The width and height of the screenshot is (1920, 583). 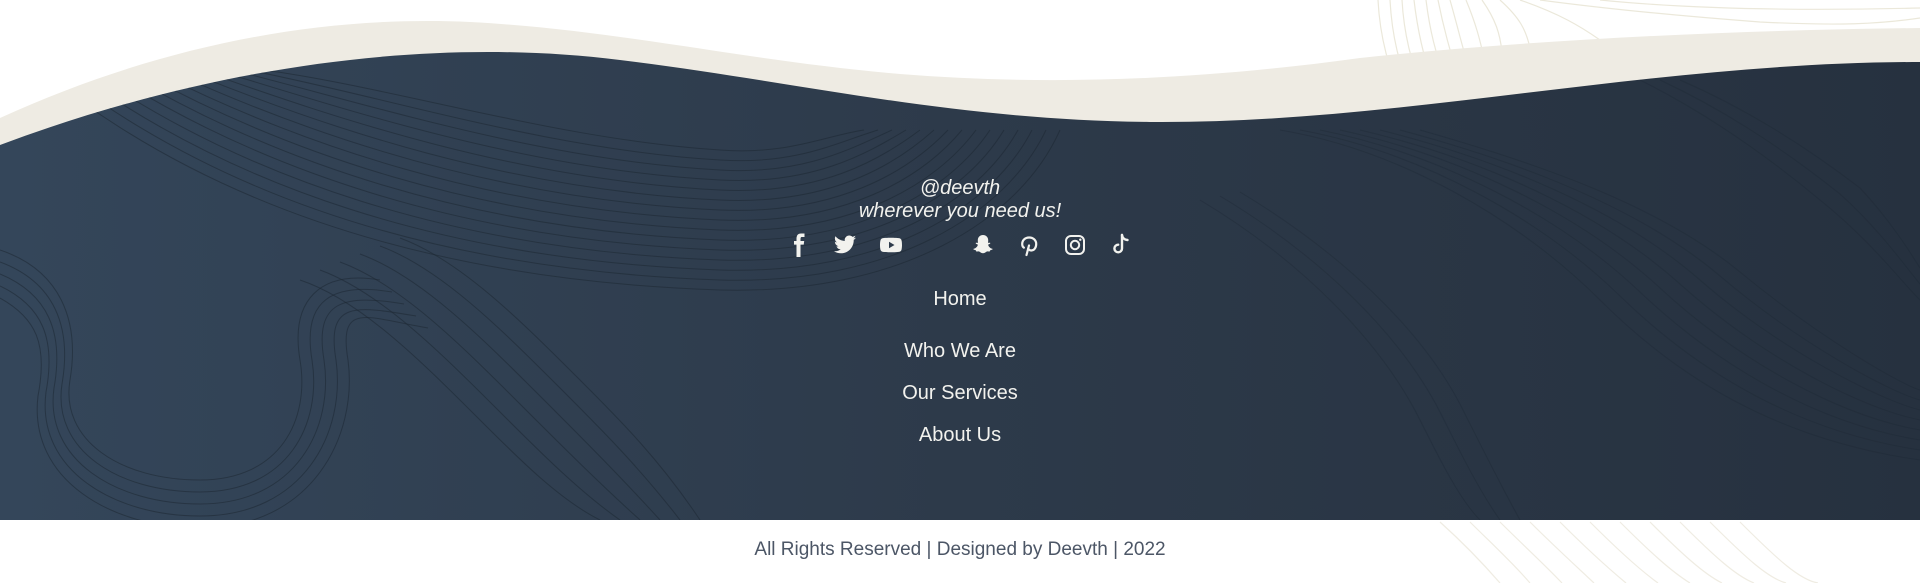 I want to click on tiktok-icon, so click(x=1121, y=245).